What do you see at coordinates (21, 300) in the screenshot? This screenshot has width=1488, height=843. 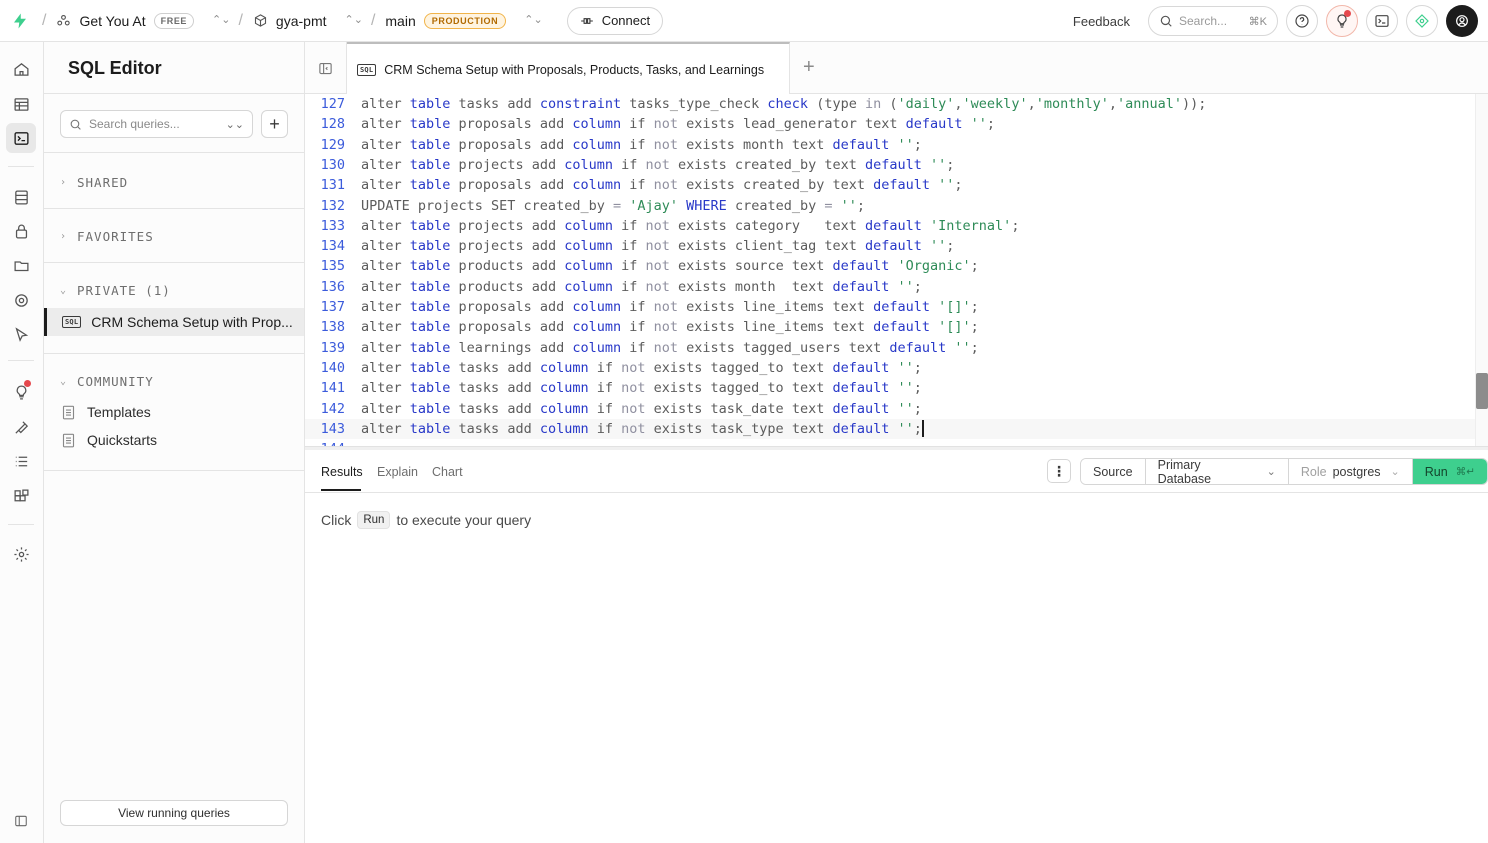 I see `realtime-icon` at bounding box center [21, 300].